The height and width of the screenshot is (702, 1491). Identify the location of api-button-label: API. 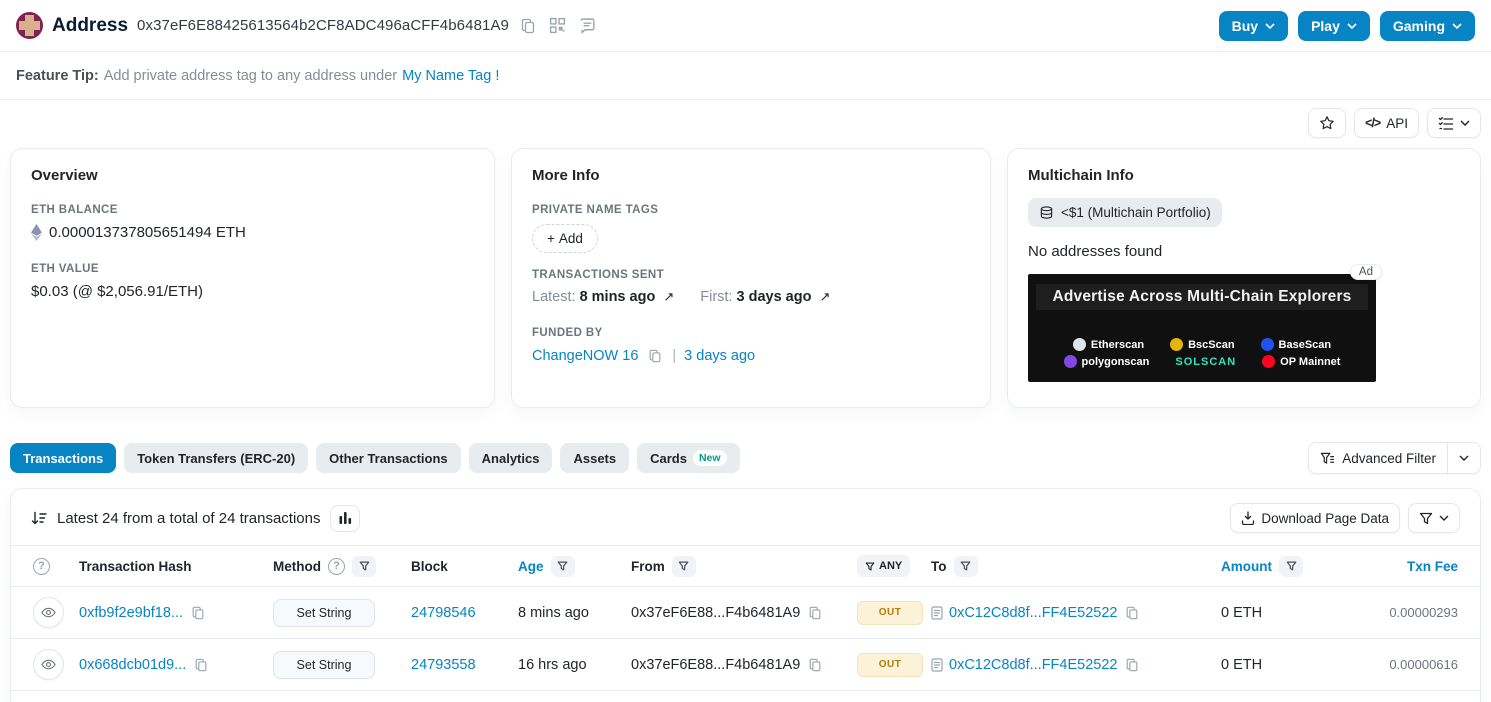
(1397, 123).